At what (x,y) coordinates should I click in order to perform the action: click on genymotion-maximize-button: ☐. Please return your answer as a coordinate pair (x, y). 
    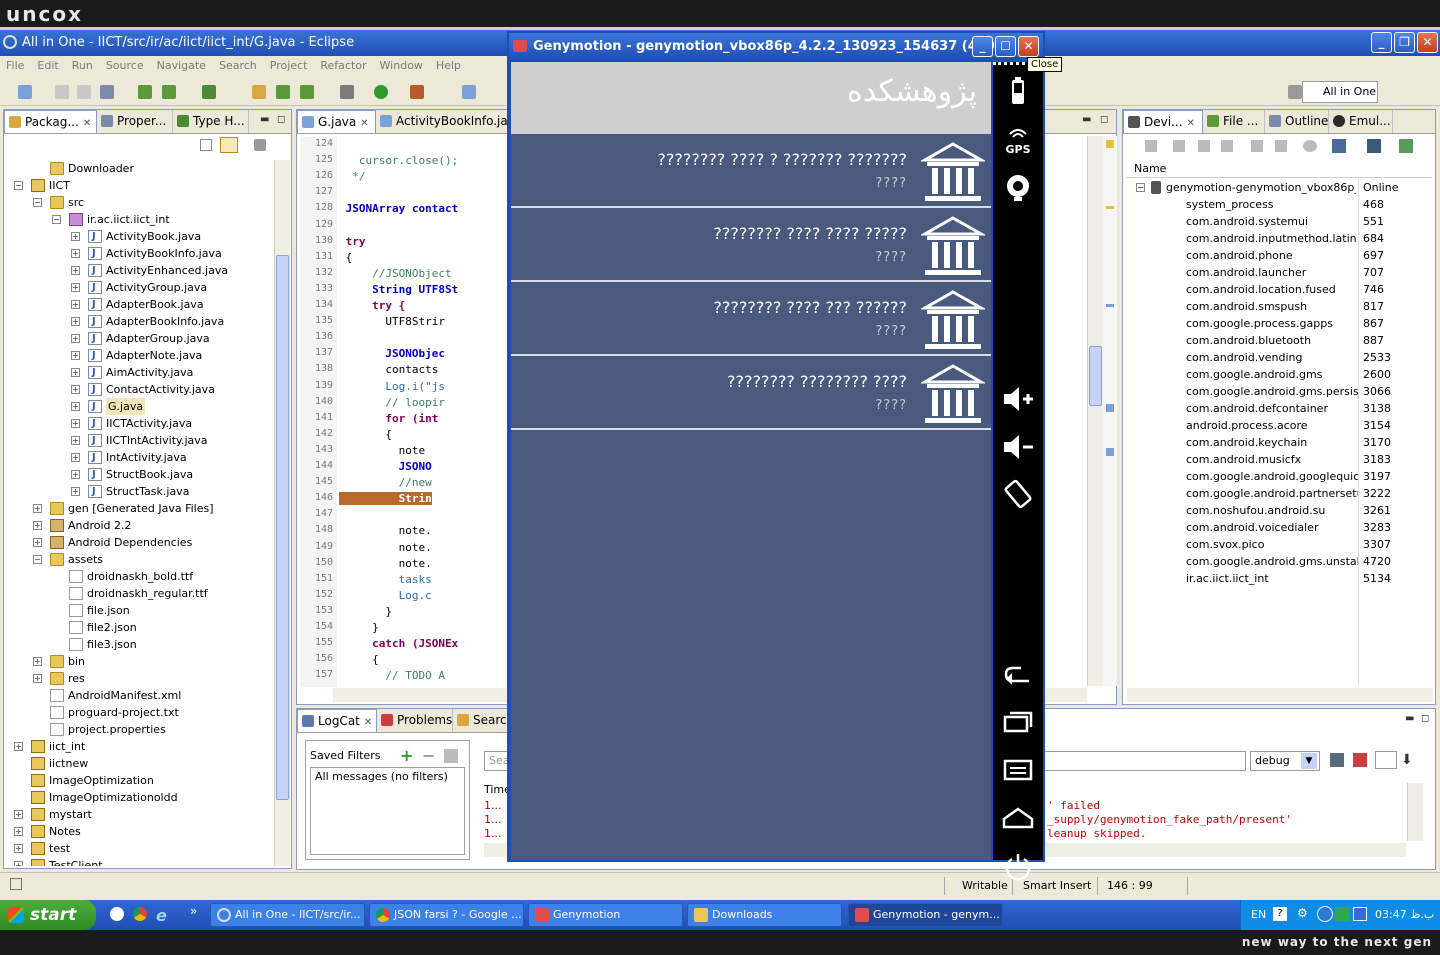
    Looking at the image, I should click on (1005, 46).